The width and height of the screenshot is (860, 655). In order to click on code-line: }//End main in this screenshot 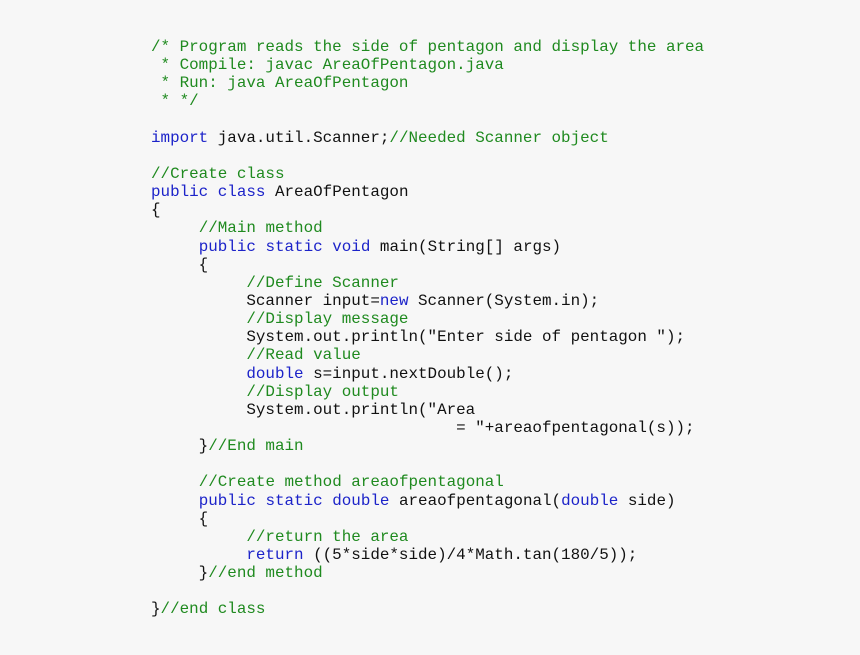, I will do `click(427, 446)`.